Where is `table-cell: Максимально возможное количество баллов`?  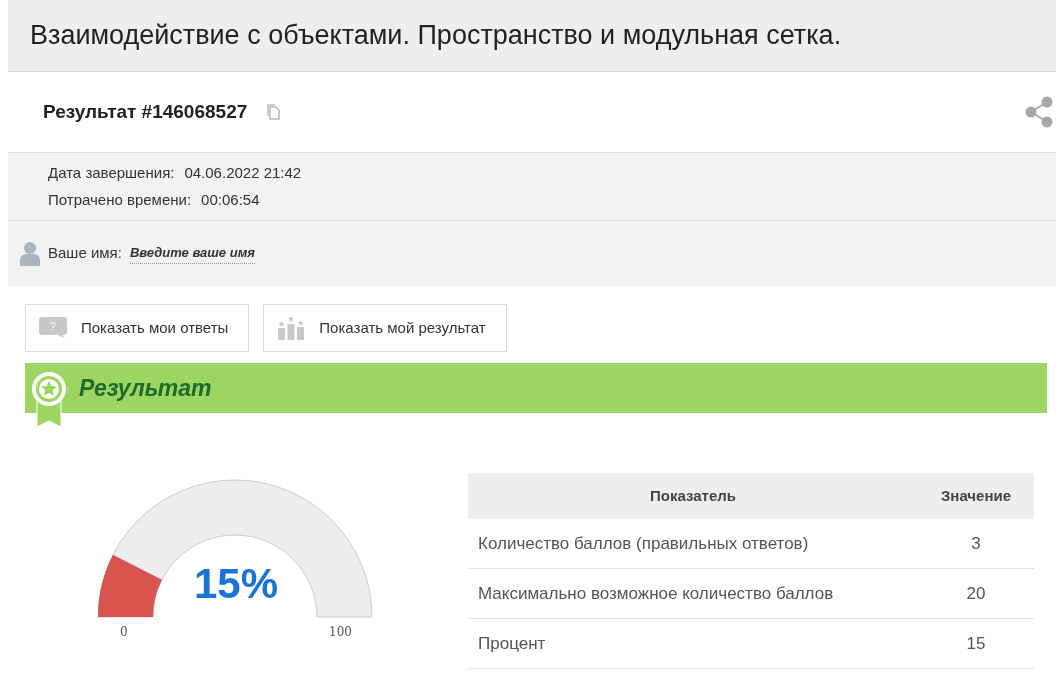 table-cell: Максимально возможное количество баллов is located at coordinates (693, 593).